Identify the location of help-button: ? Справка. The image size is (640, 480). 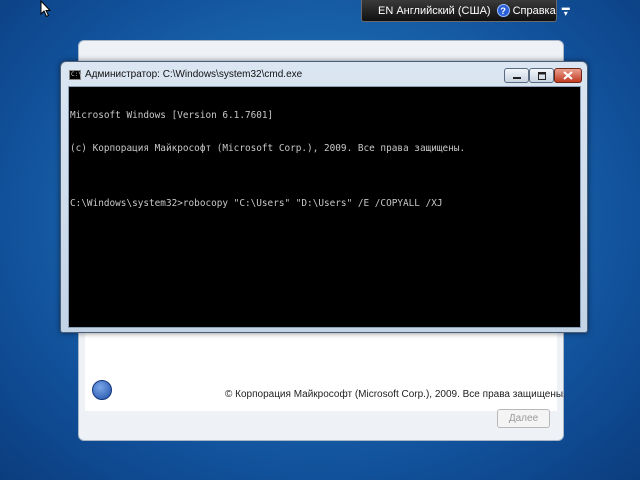
(526, 10).